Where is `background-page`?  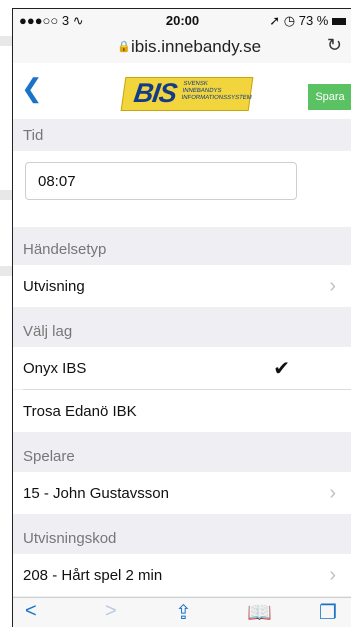 background-page is located at coordinates (6, 313).